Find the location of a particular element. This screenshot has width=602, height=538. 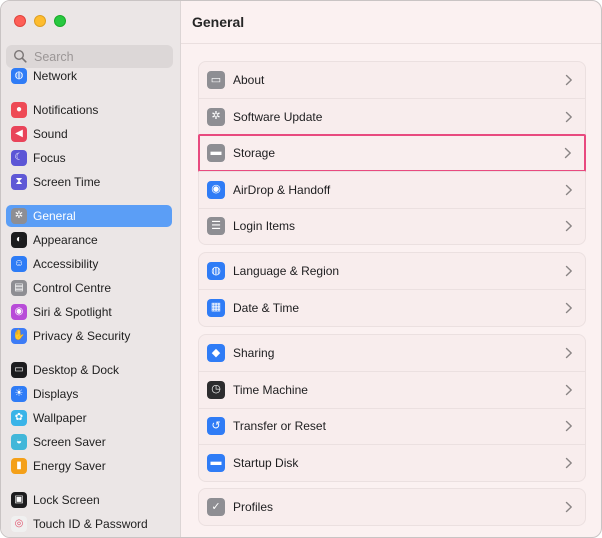

sidebar-item-accessibility: ☺ Accessibility is located at coordinates (89, 264).